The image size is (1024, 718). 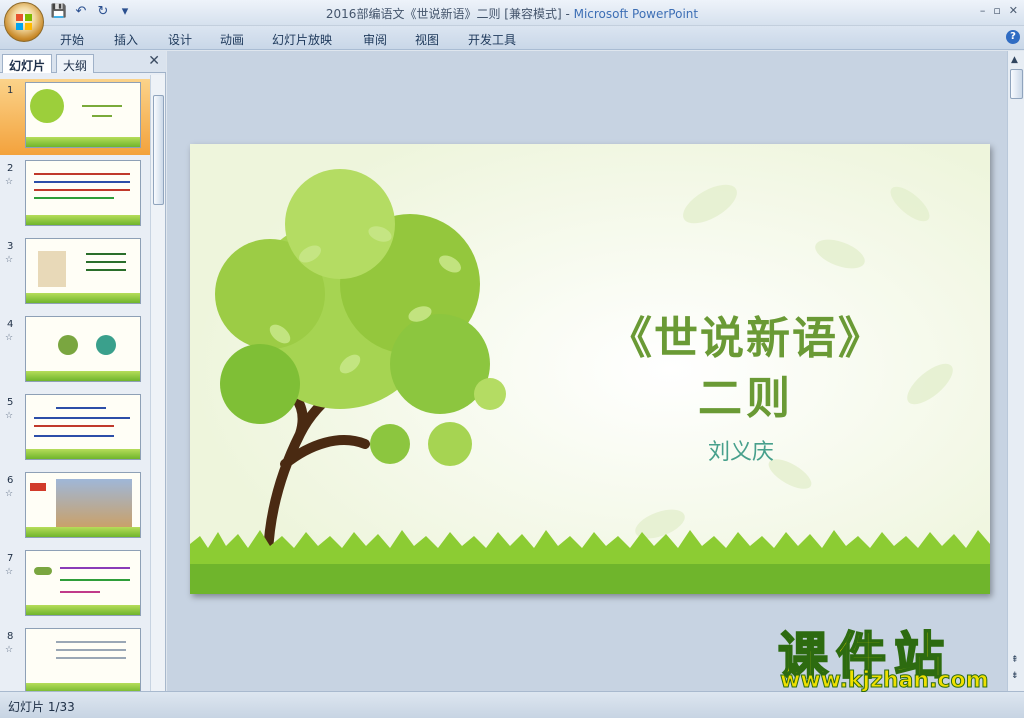 What do you see at coordinates (10, 168) in the screenshot?
I see `slide-number: 2` at bounding box center [10, 168].